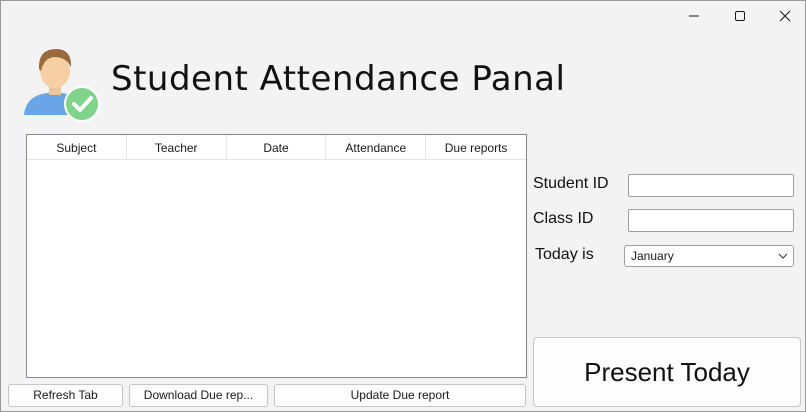  I want to click on student-check-avatar-icon, so click(62, 85).